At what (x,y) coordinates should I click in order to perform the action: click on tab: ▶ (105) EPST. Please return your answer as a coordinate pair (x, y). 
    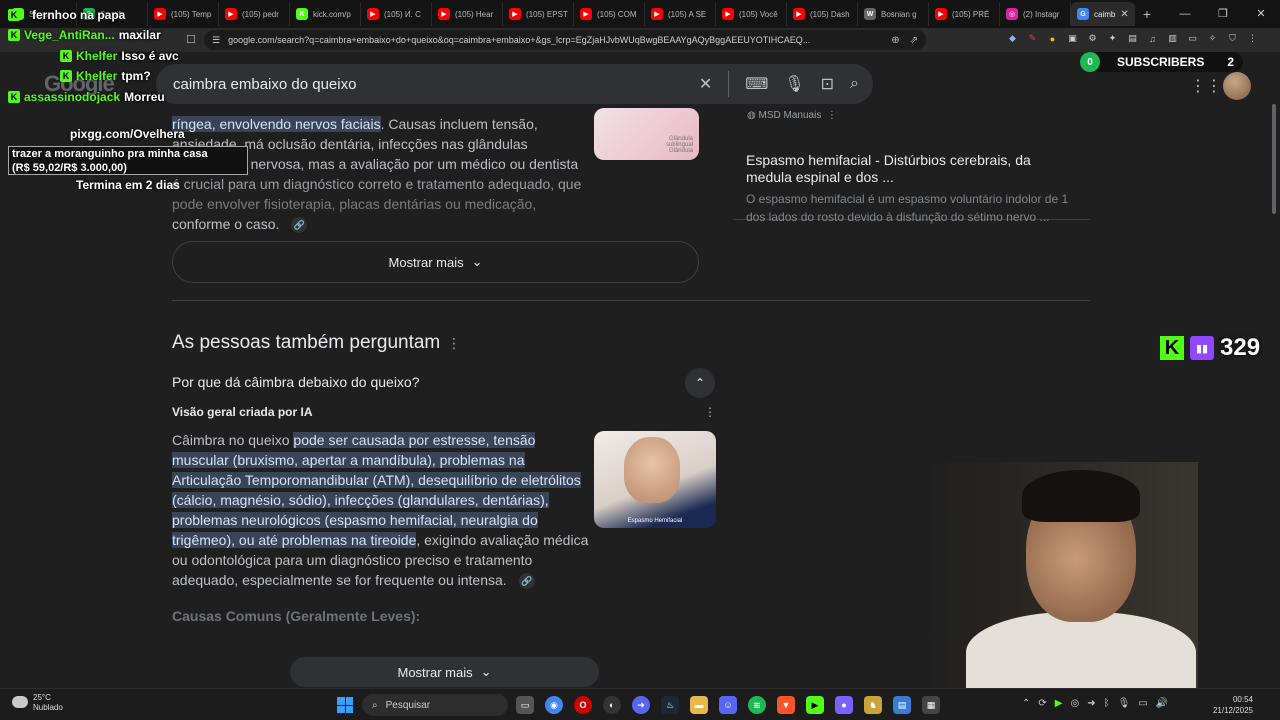
    Looking at the image, I should click on (538, 14).